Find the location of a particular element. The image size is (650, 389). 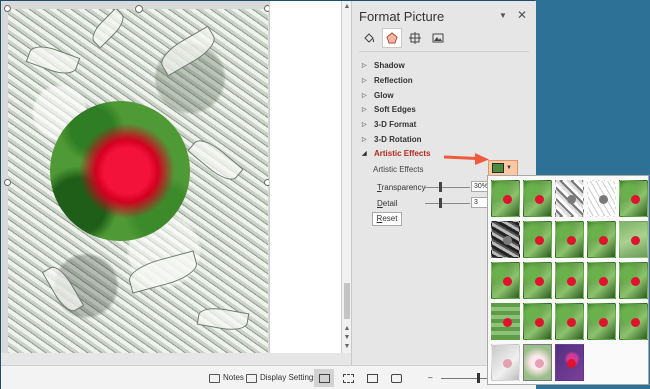

effect-plastic-wrap is located at coordinates (633, 321).